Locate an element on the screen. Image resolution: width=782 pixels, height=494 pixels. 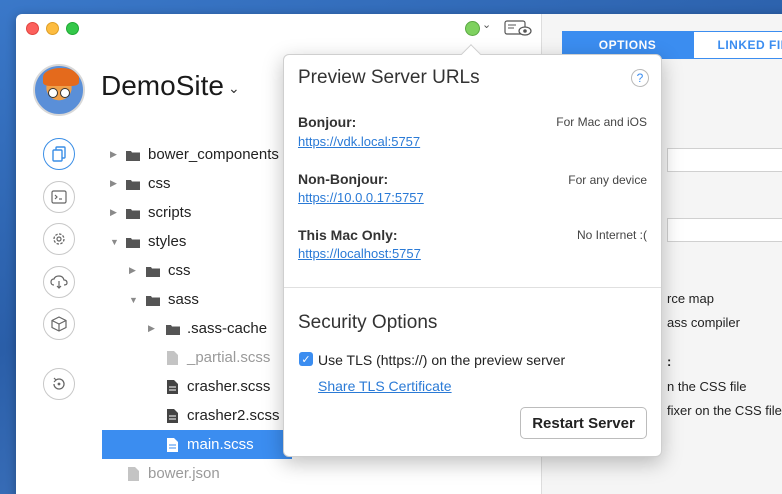
server-url-link: https://localhost:5757 is located at coordinates (359, 253).